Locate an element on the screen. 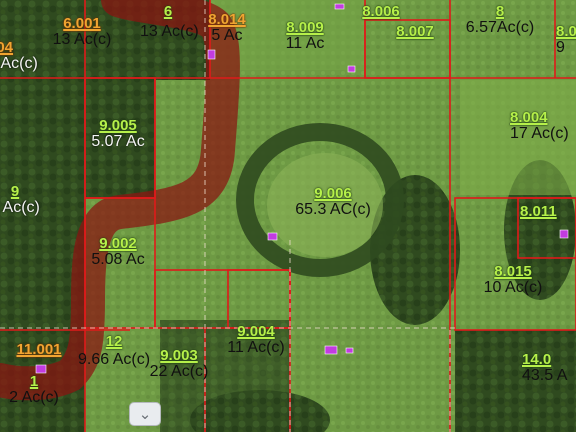 The image size is (576, 432). parcel-label: 8.009 11 Ac is located at coordinates (305, 36).